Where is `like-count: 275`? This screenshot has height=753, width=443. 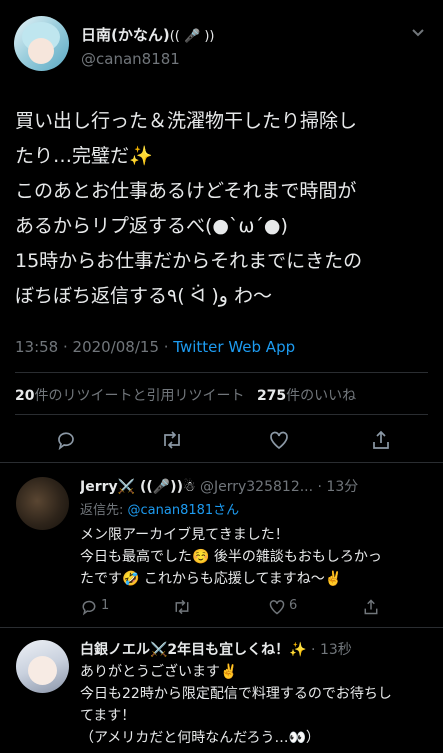 like-count: 275 is located at coordinates (271, 396).